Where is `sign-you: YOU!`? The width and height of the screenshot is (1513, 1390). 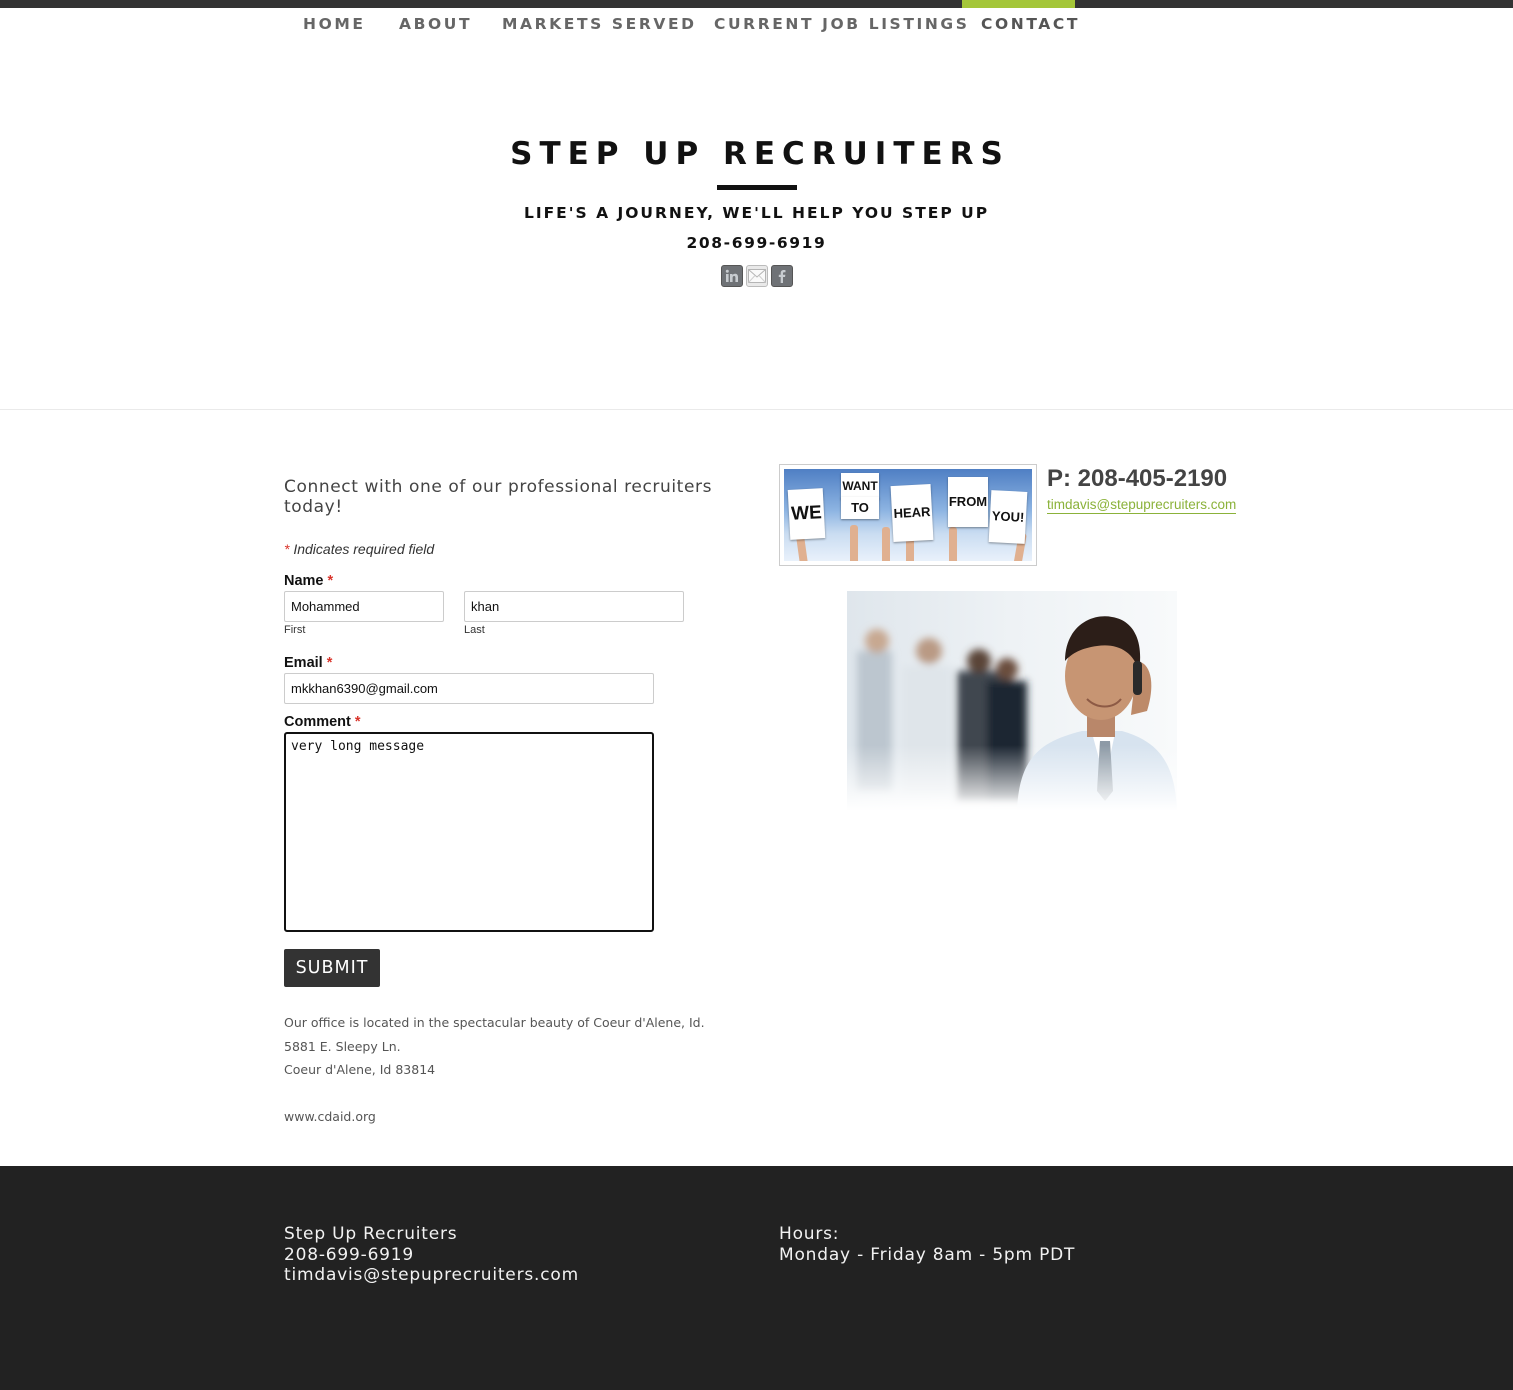 sign-you: YOU! is located at coordinates (1008, 517).